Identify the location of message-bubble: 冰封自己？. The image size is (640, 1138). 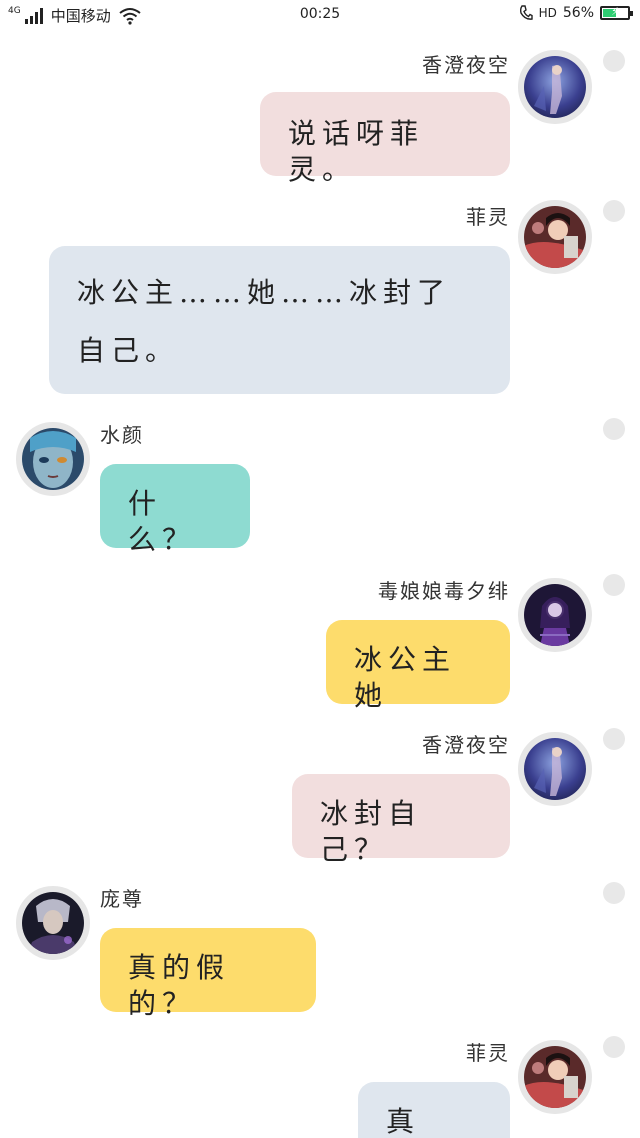
(401, 820).